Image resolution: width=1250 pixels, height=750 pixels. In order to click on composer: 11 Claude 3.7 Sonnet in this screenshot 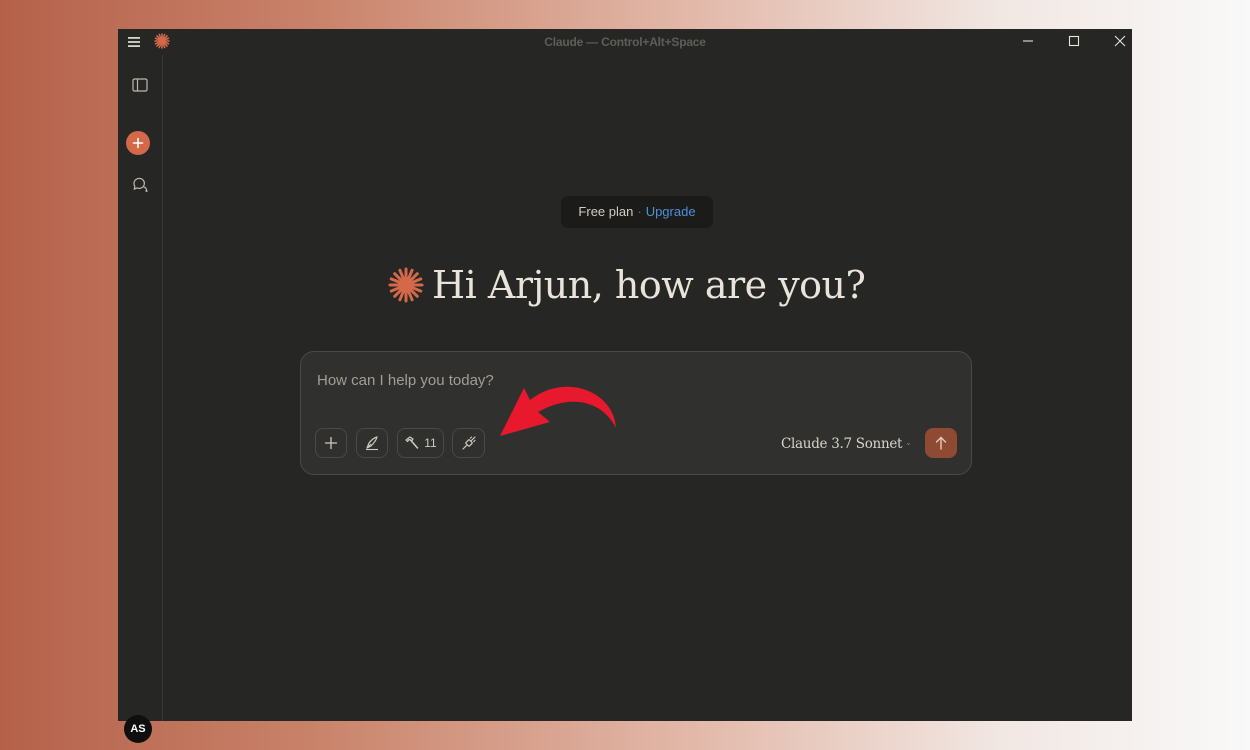, I will do `click(636, 413)`.